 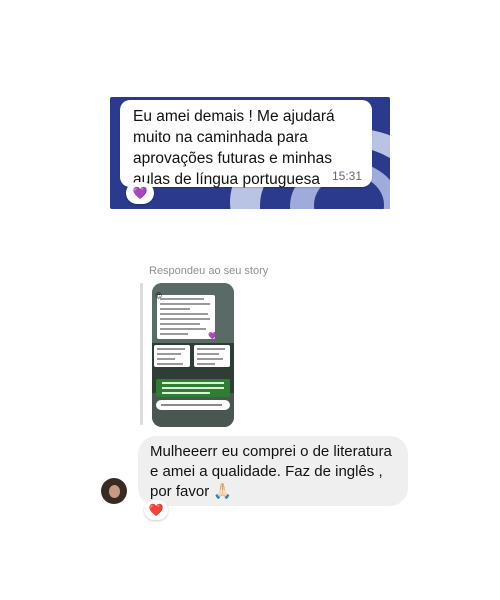 I want to click on red-heart-reaction: ❤️, so click(x=156, y=510).